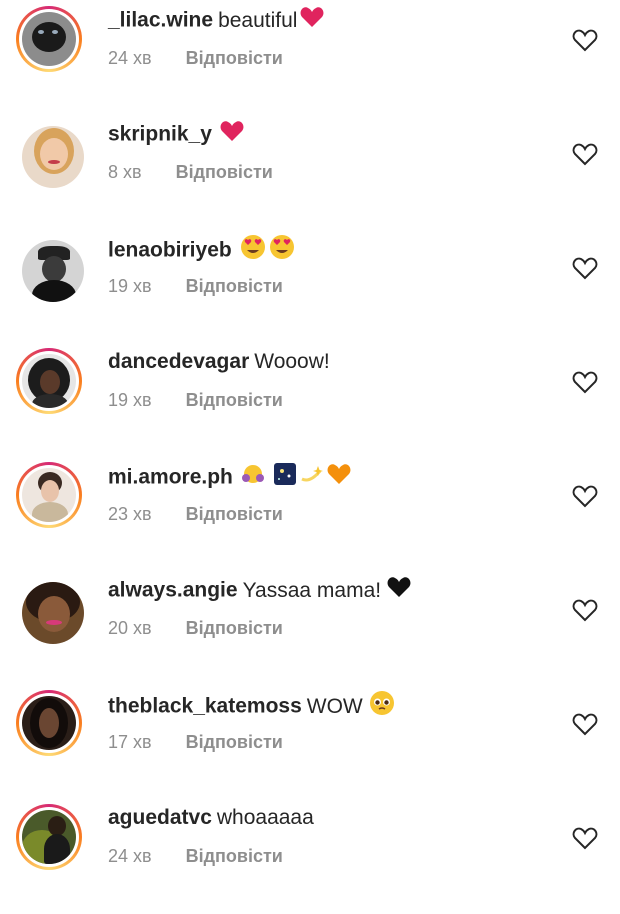  Describe the element at coordinates (310, 629) in the screenshot. I see `comment-row: always.angie Yassaa mama! 20 хв Відповісти` at that location.